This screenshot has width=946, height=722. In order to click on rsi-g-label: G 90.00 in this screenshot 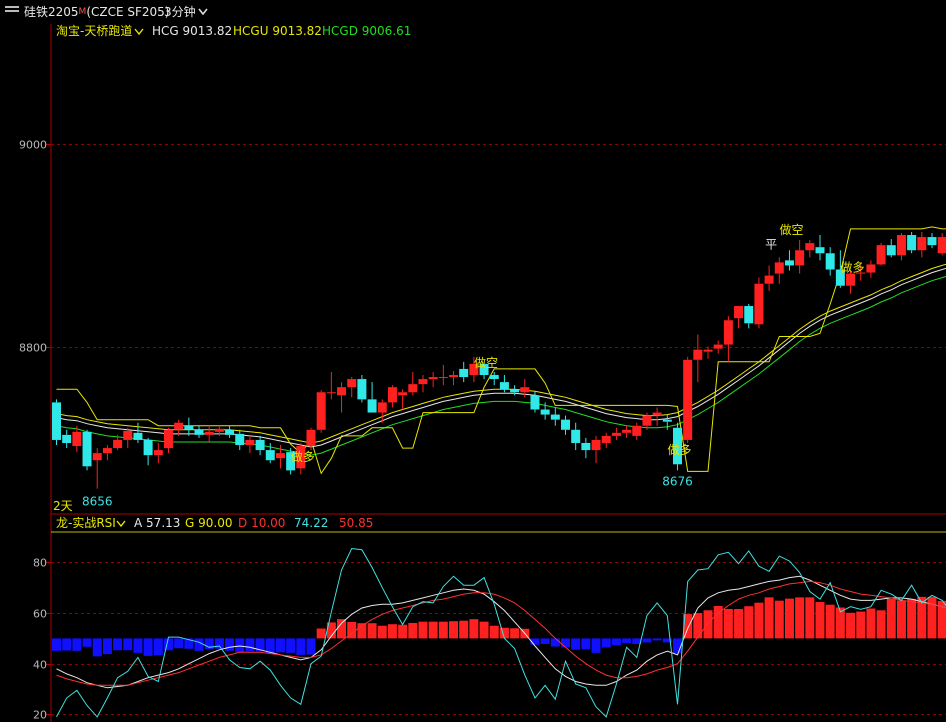, I will do `click(209, 523)`.